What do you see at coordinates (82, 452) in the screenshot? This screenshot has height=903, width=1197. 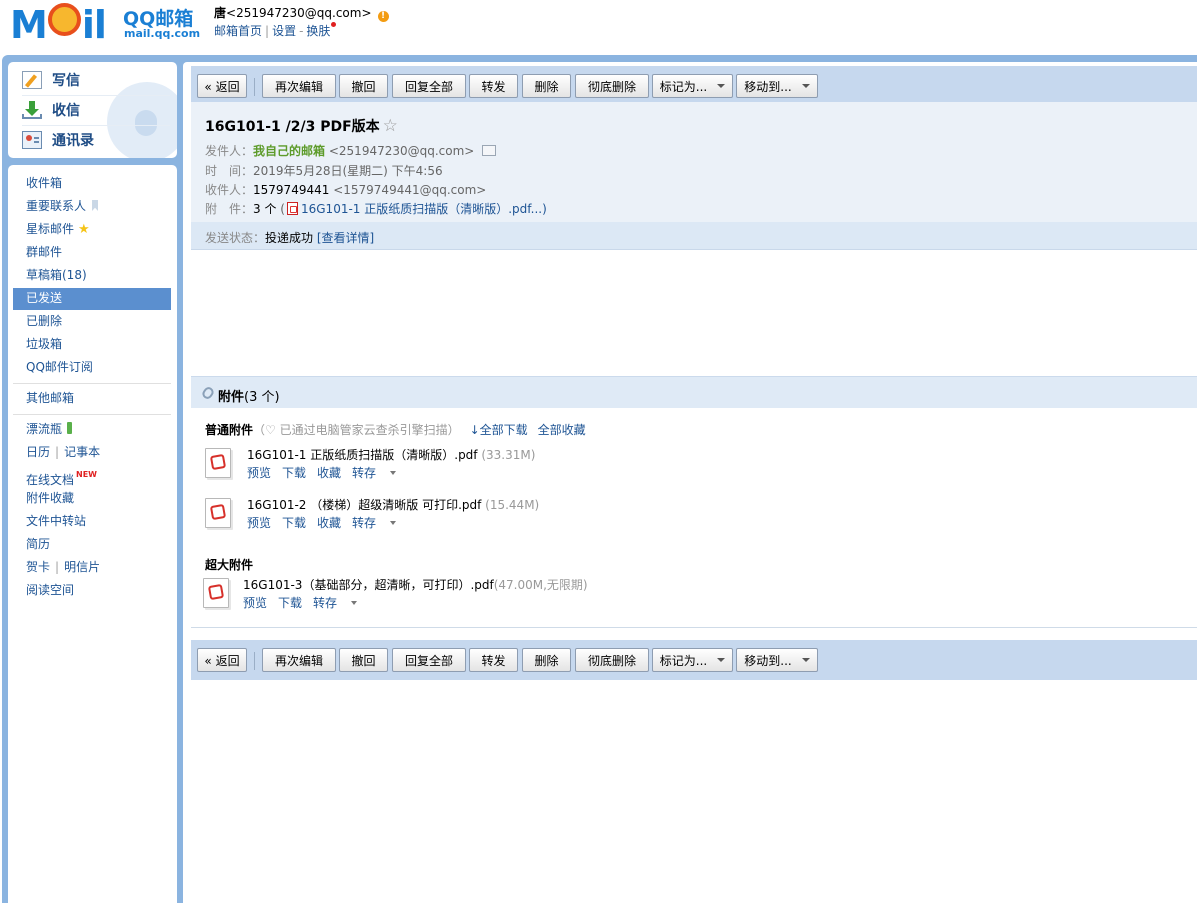 I see `app-notes: 记事本` at bounding box center [82, 452].